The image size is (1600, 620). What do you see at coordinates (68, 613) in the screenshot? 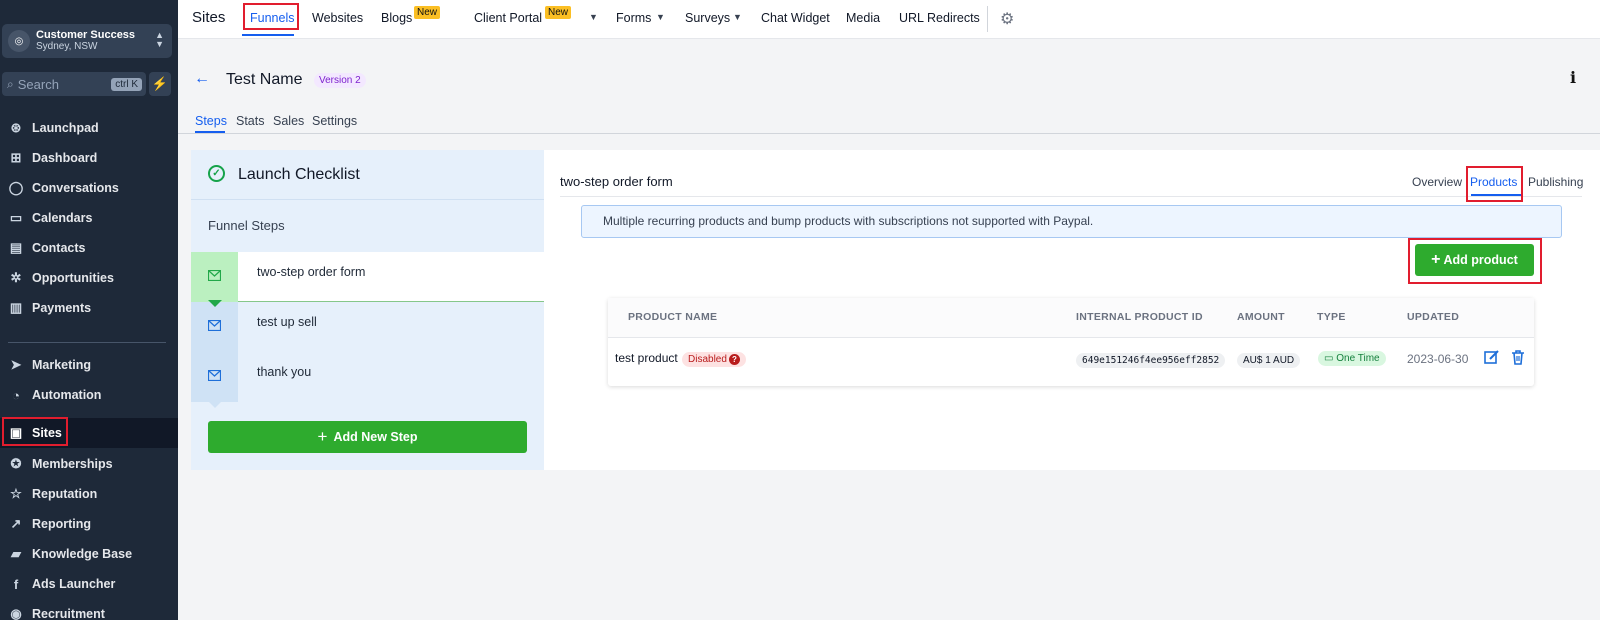
I see `sidebar-item-label: Recruitment` at bounding box center [68, 613].